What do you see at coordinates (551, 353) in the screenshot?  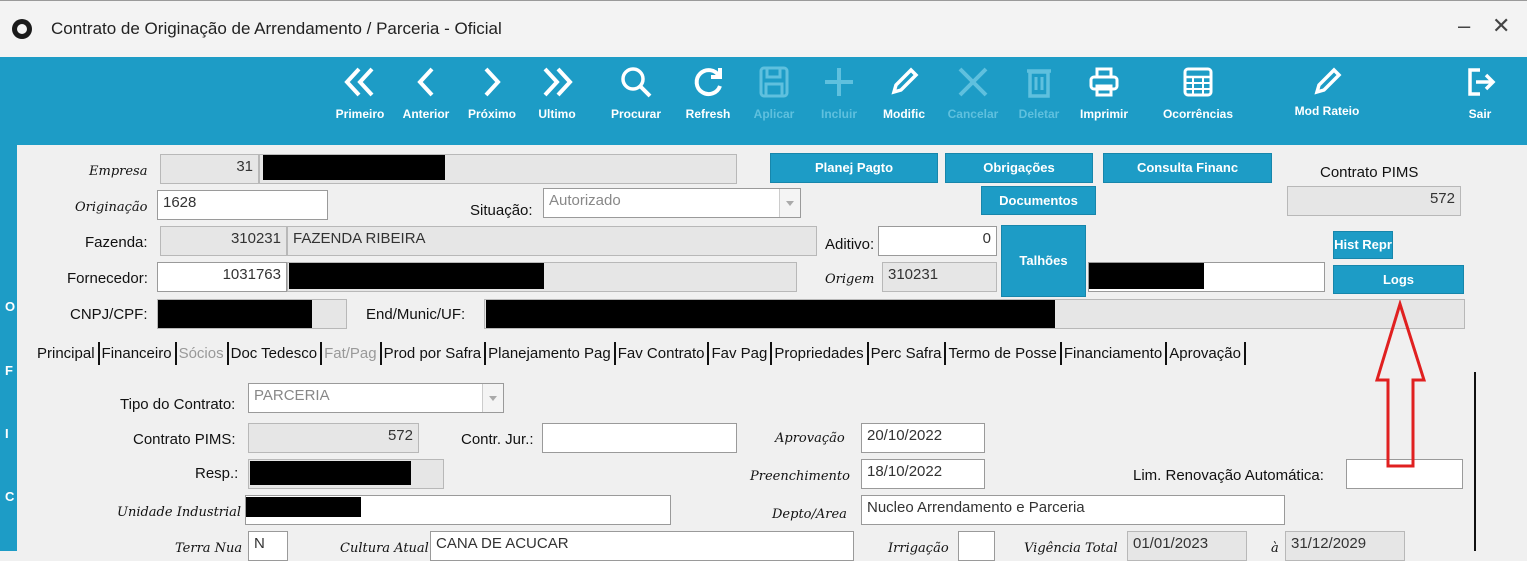 I see `tab-planejamento-pag: Planejamento Pag` at bounding box center [551, 353].